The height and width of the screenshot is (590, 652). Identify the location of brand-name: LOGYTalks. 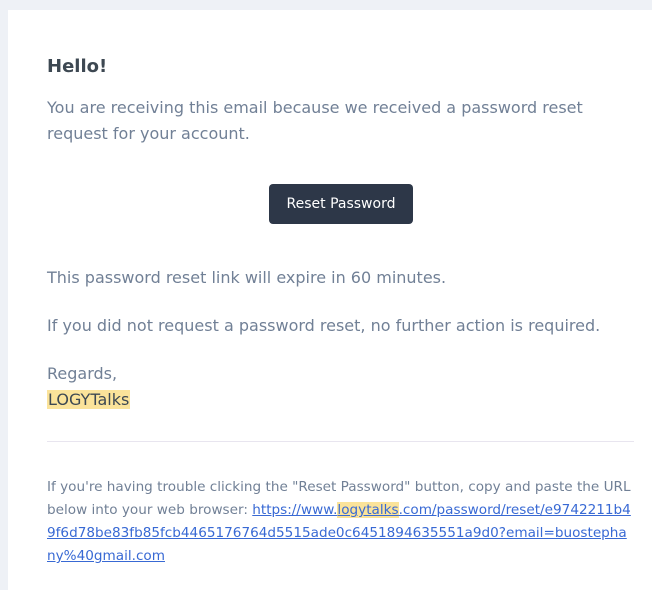
(89, 399).